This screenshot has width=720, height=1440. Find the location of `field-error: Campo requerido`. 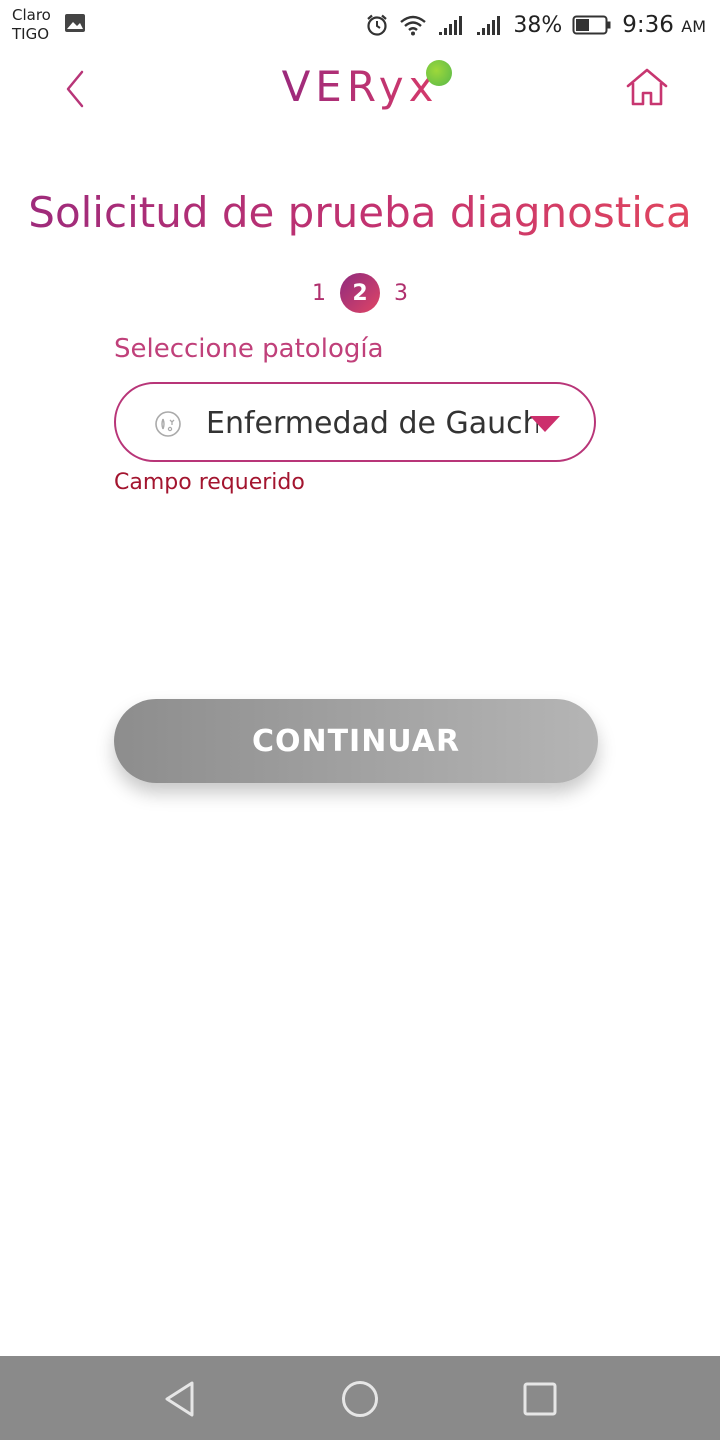

field-error: Campo requerido is located at coordinates (209, 482).